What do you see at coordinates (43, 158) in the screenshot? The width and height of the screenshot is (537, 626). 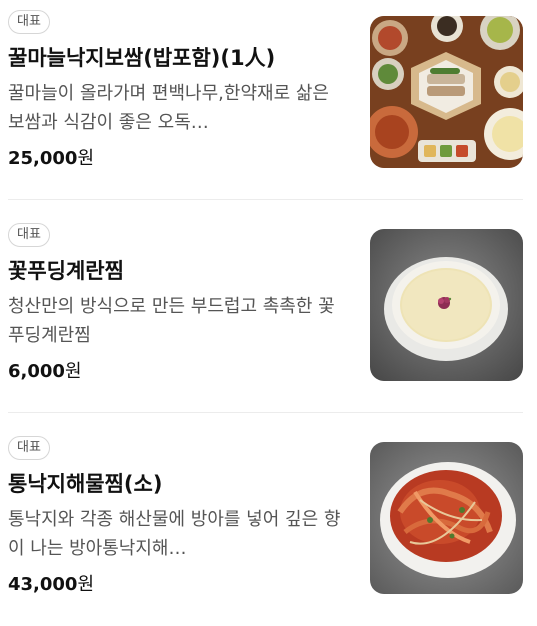 I see `price-amount: 25,000` at bounding box center [43, 158].